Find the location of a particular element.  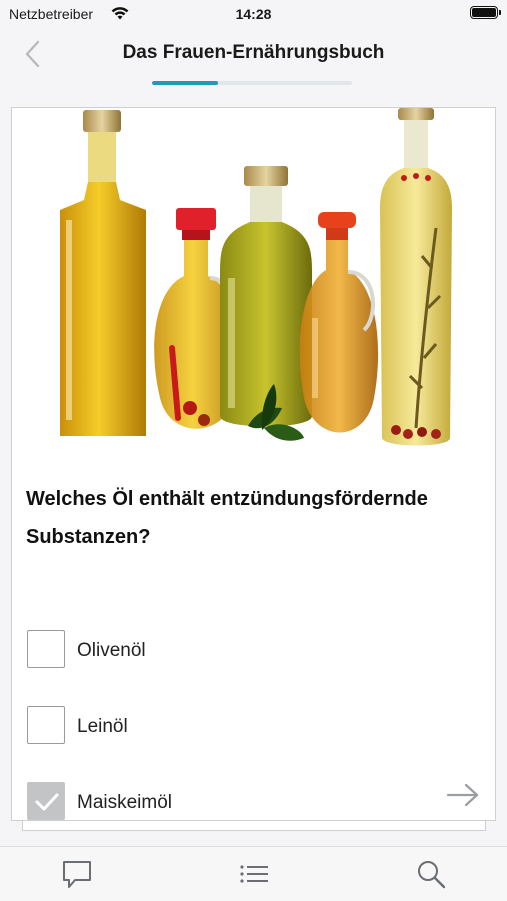

back-button is located at coordinates (32, 54).